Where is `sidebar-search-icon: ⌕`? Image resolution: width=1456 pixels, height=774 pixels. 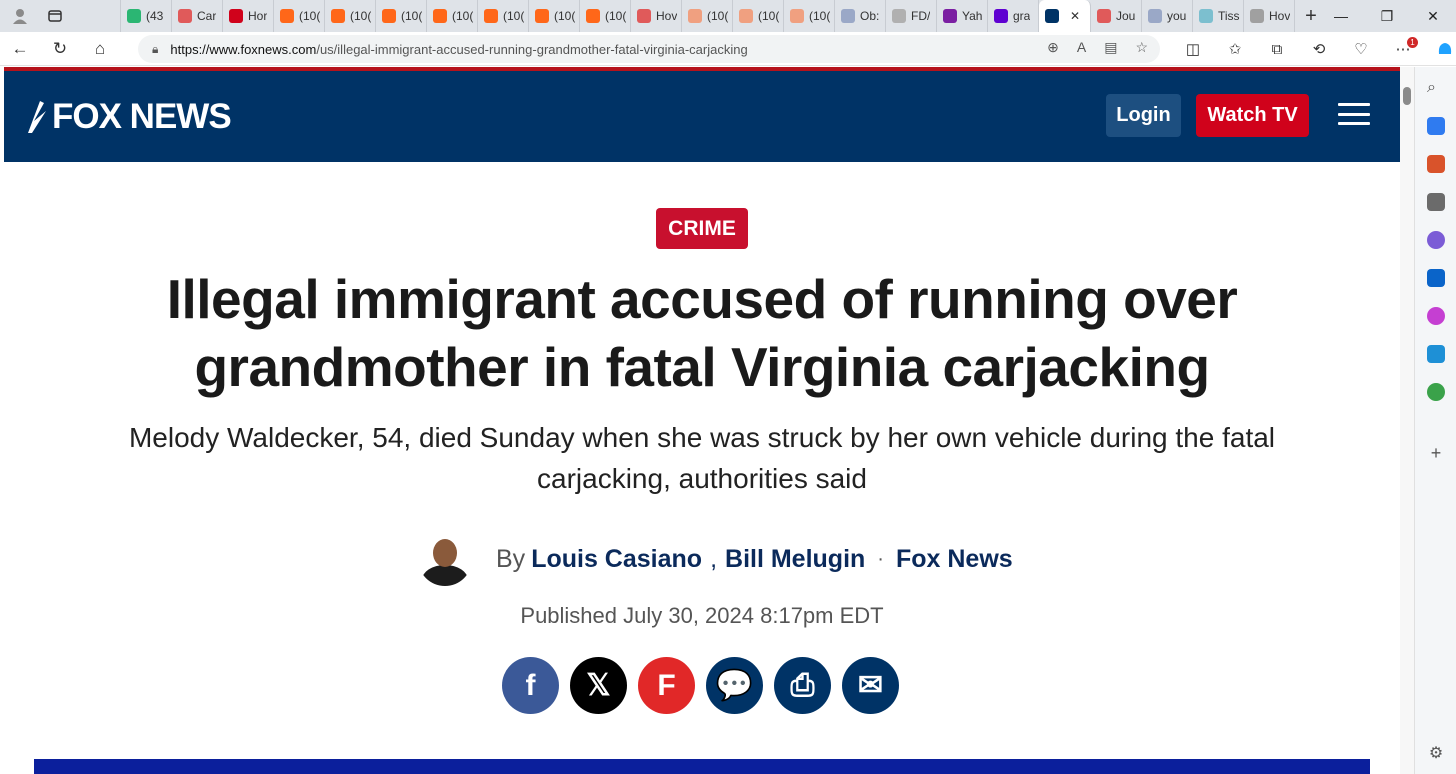
sidebar-search-icon: ⌕ is located at coordinates (1436, 88).